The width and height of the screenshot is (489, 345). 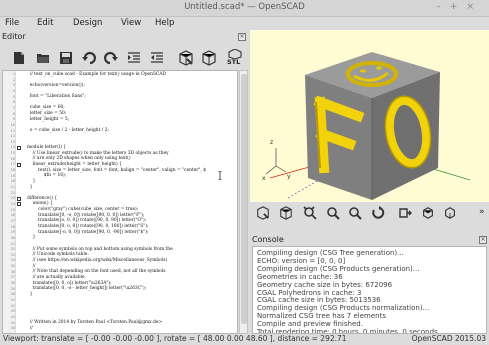 I want to click on maximize-button: +, so click(x=458, y=7).